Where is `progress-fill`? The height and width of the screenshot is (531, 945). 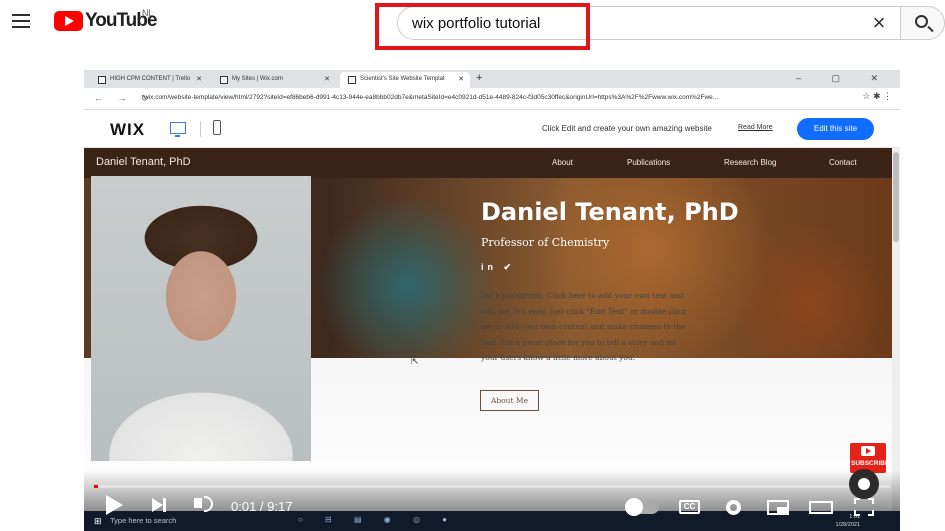 progress-fill is located at coordinates (96, 486).